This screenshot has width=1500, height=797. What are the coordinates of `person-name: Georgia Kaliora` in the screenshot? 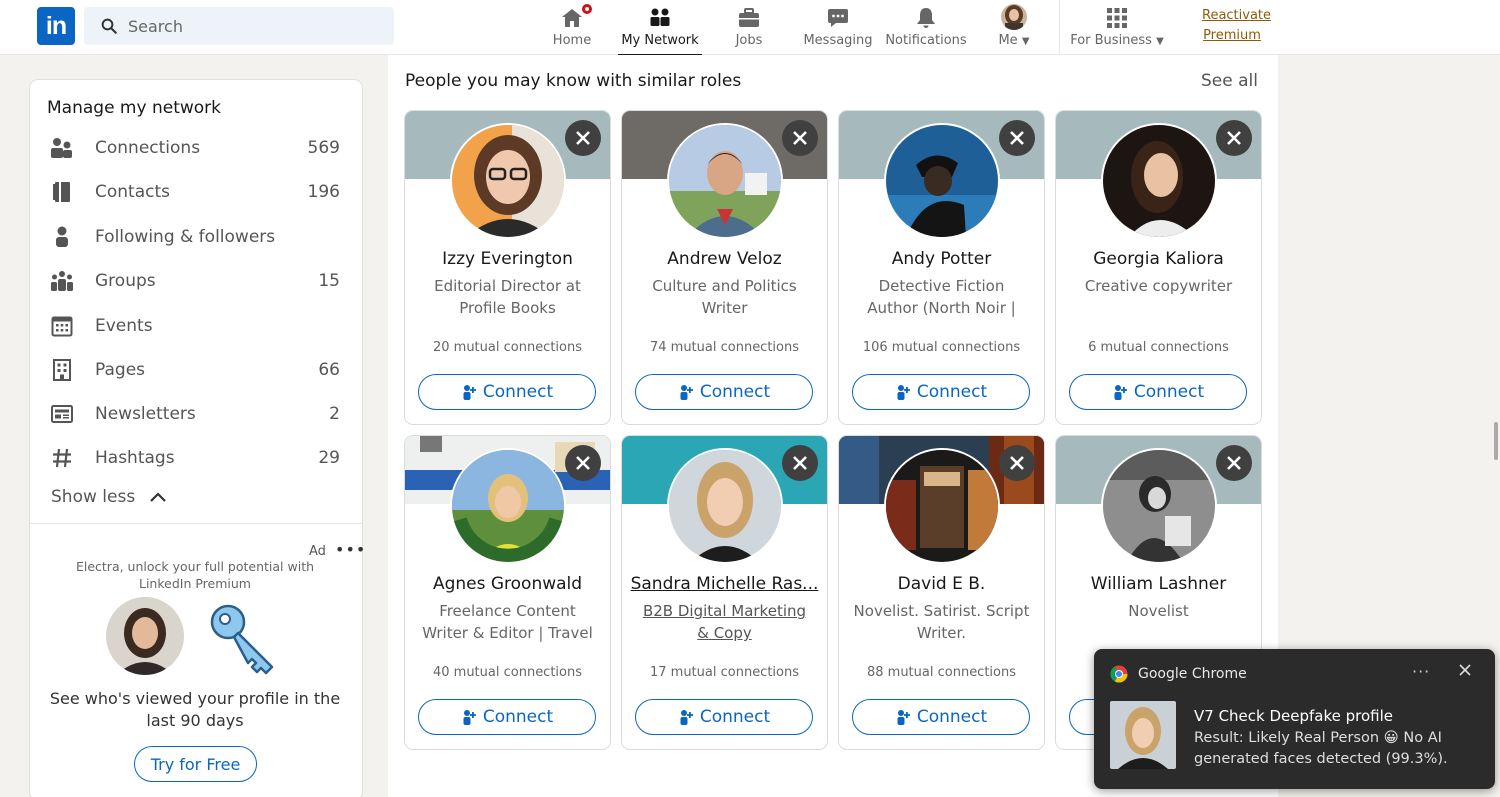 It's located at (1158, 259).